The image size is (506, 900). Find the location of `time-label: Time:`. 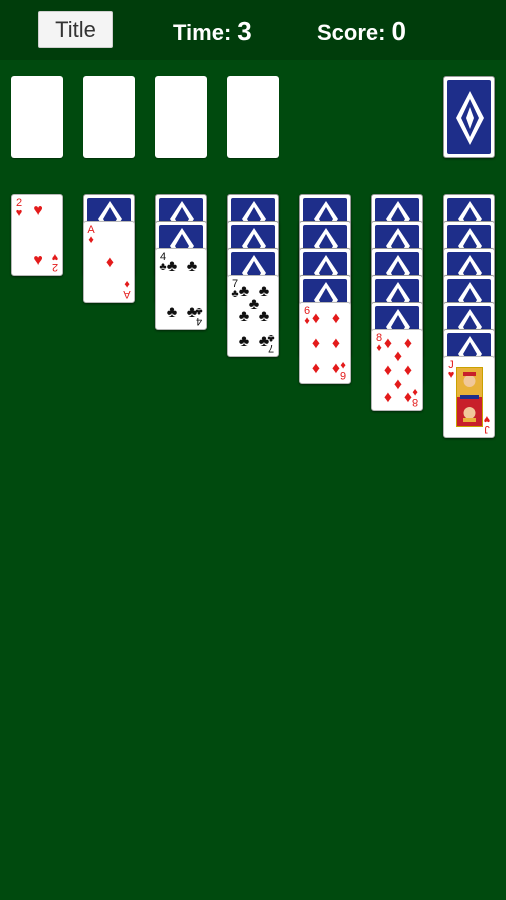

time-label: Time: is located at coordinates (202, 32).